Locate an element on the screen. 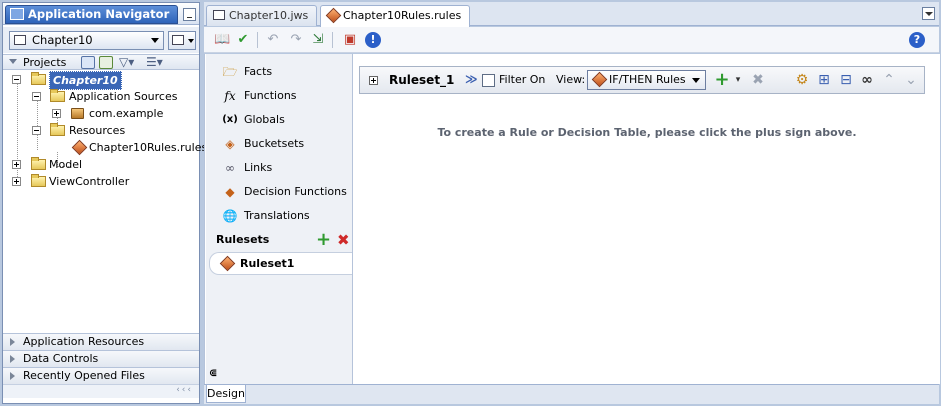 The height and width of the screenshot is (406, 941). help-icon: ? is located at coordinates (917, 40).